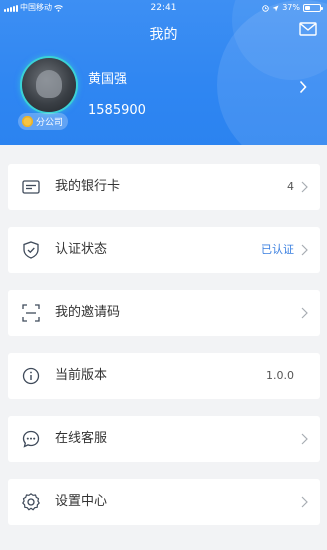 This screenshot has width=327, height=550. What do you see at coordinates (164, 250) in the screenshot?
I see `menu-item-verification: 认证状态 已认证` at bounding box center [164, 250].